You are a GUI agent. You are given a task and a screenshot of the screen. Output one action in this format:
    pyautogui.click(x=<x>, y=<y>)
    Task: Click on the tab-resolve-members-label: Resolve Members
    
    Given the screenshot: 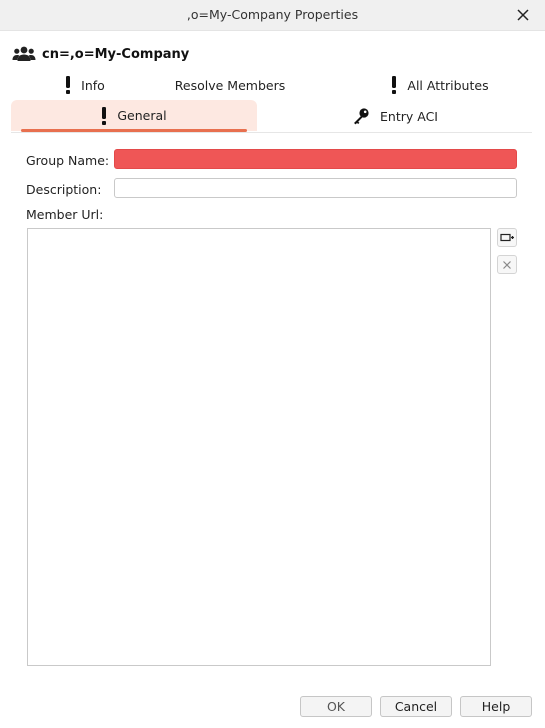 What is the action you would take?
    pyautogui.click(x=230, y=85)
    